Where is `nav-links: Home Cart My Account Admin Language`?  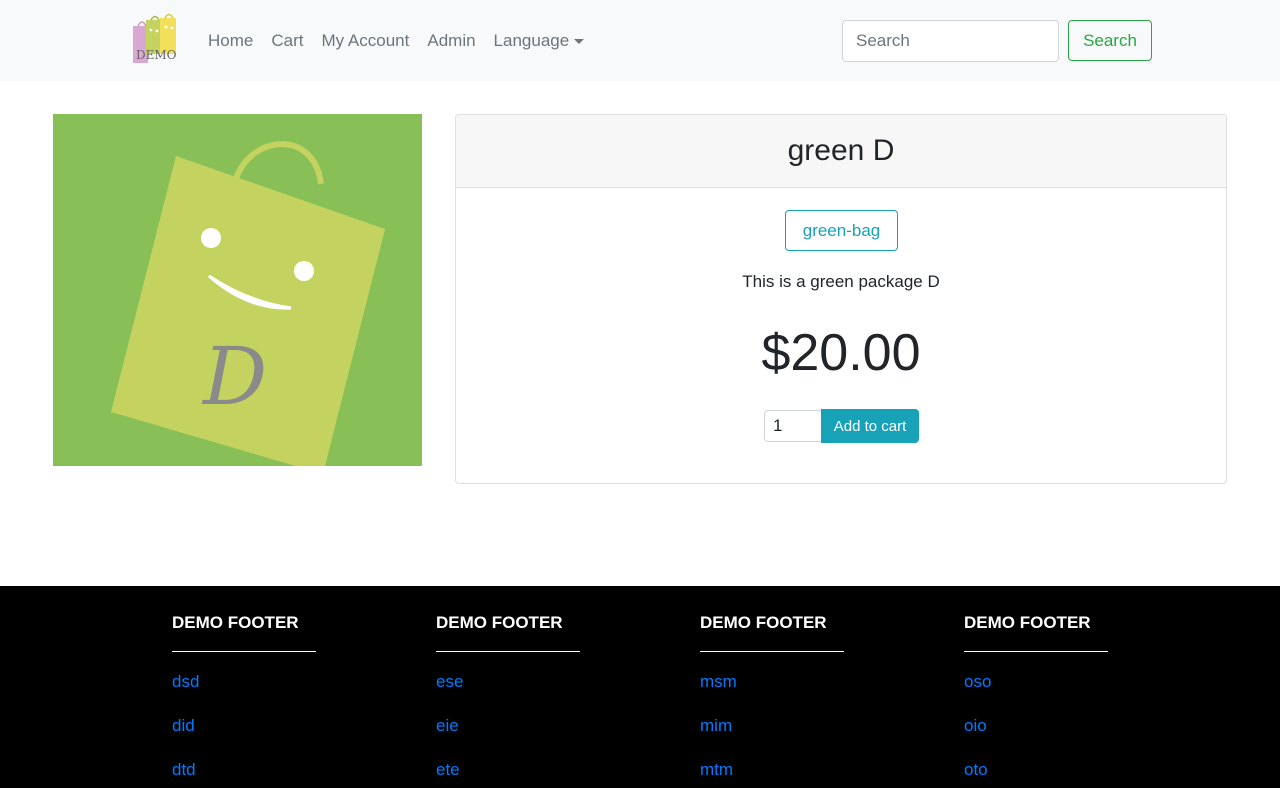 nav-links: Home Cart My Account Admin Language is located at coordinates (396, 41).